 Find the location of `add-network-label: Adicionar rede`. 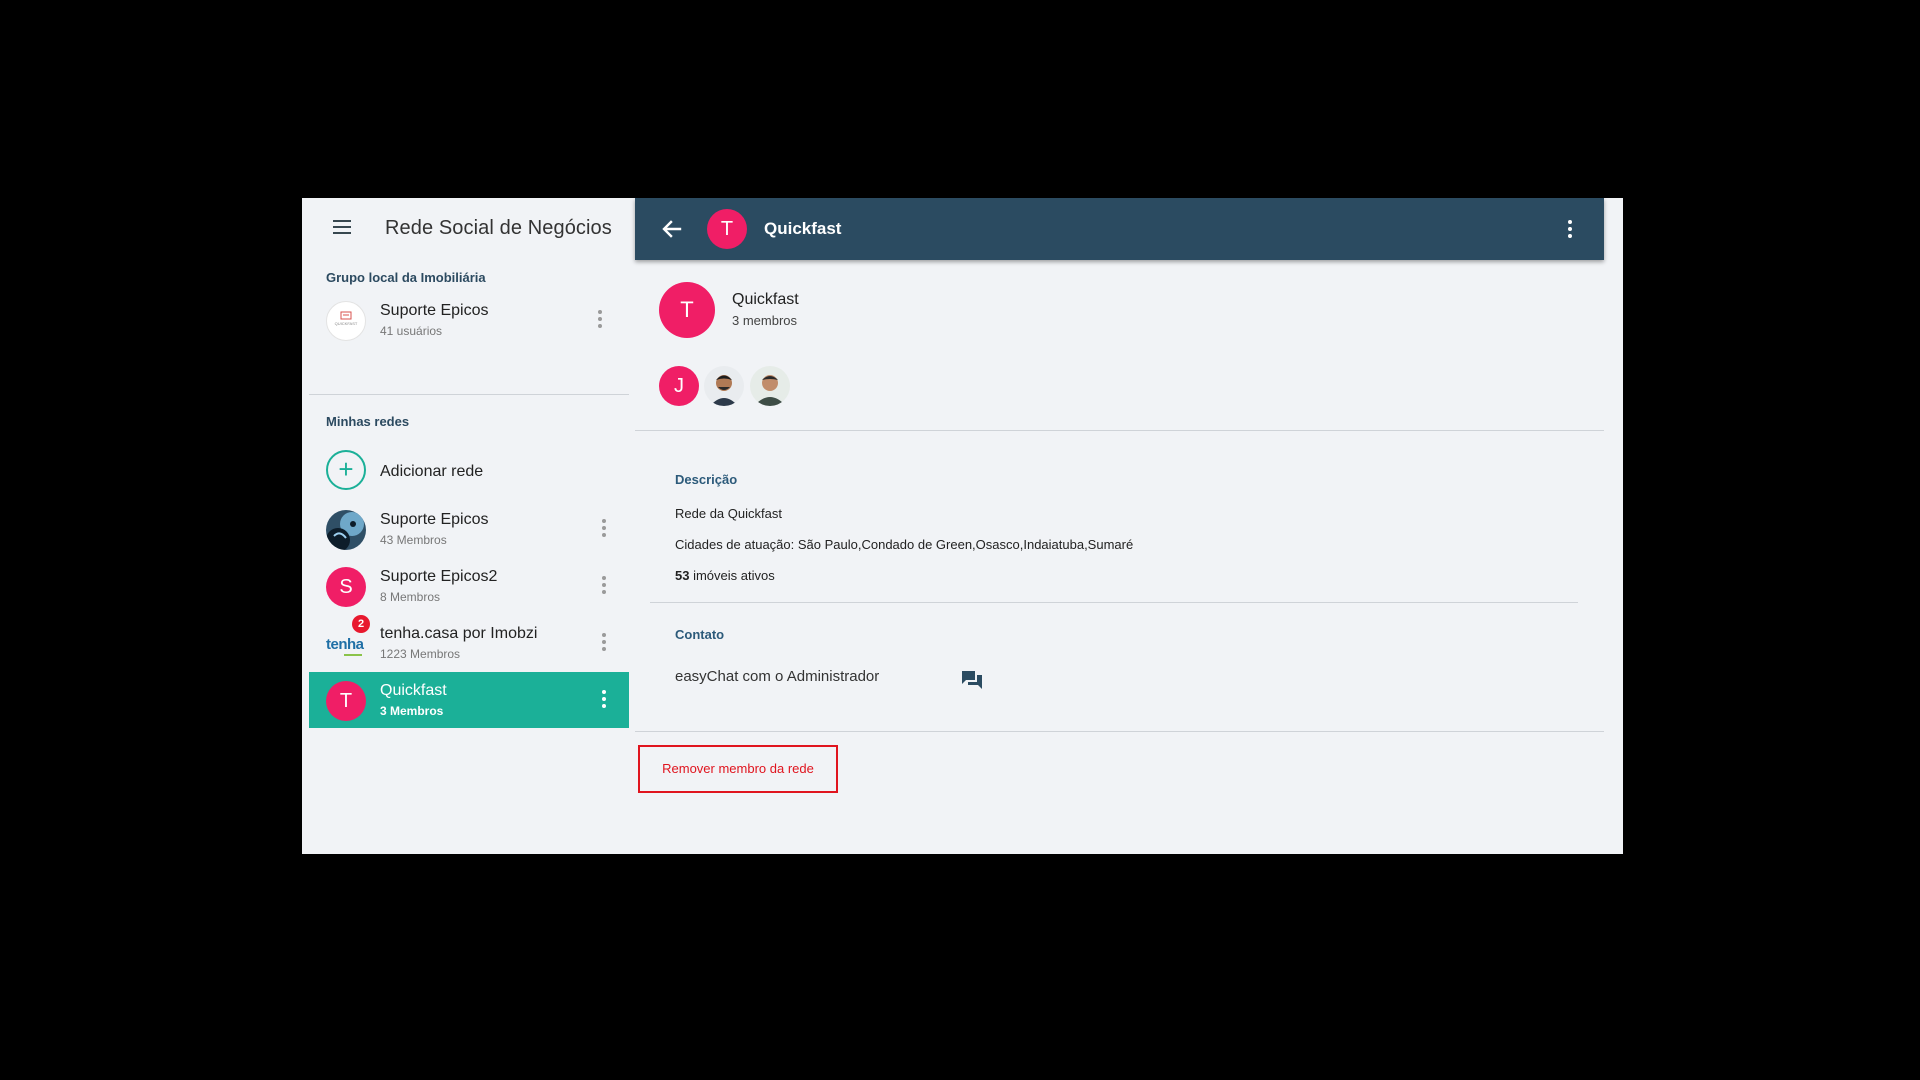

add-network-label: Adicionar rede is located at coordinates (432, 471).